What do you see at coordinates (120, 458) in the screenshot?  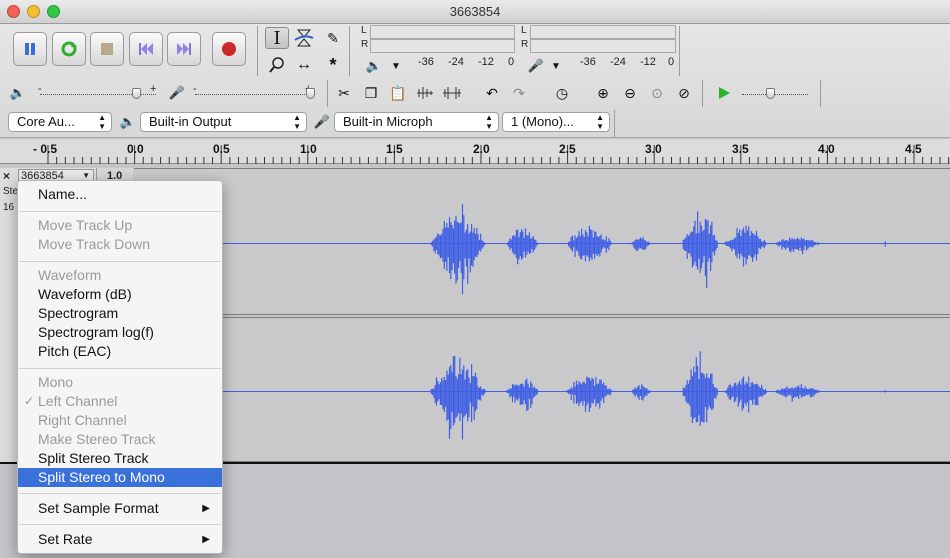 I see `menu-item-split-stereo-track: Split Stereo Track` at bounding box center [120, 458].